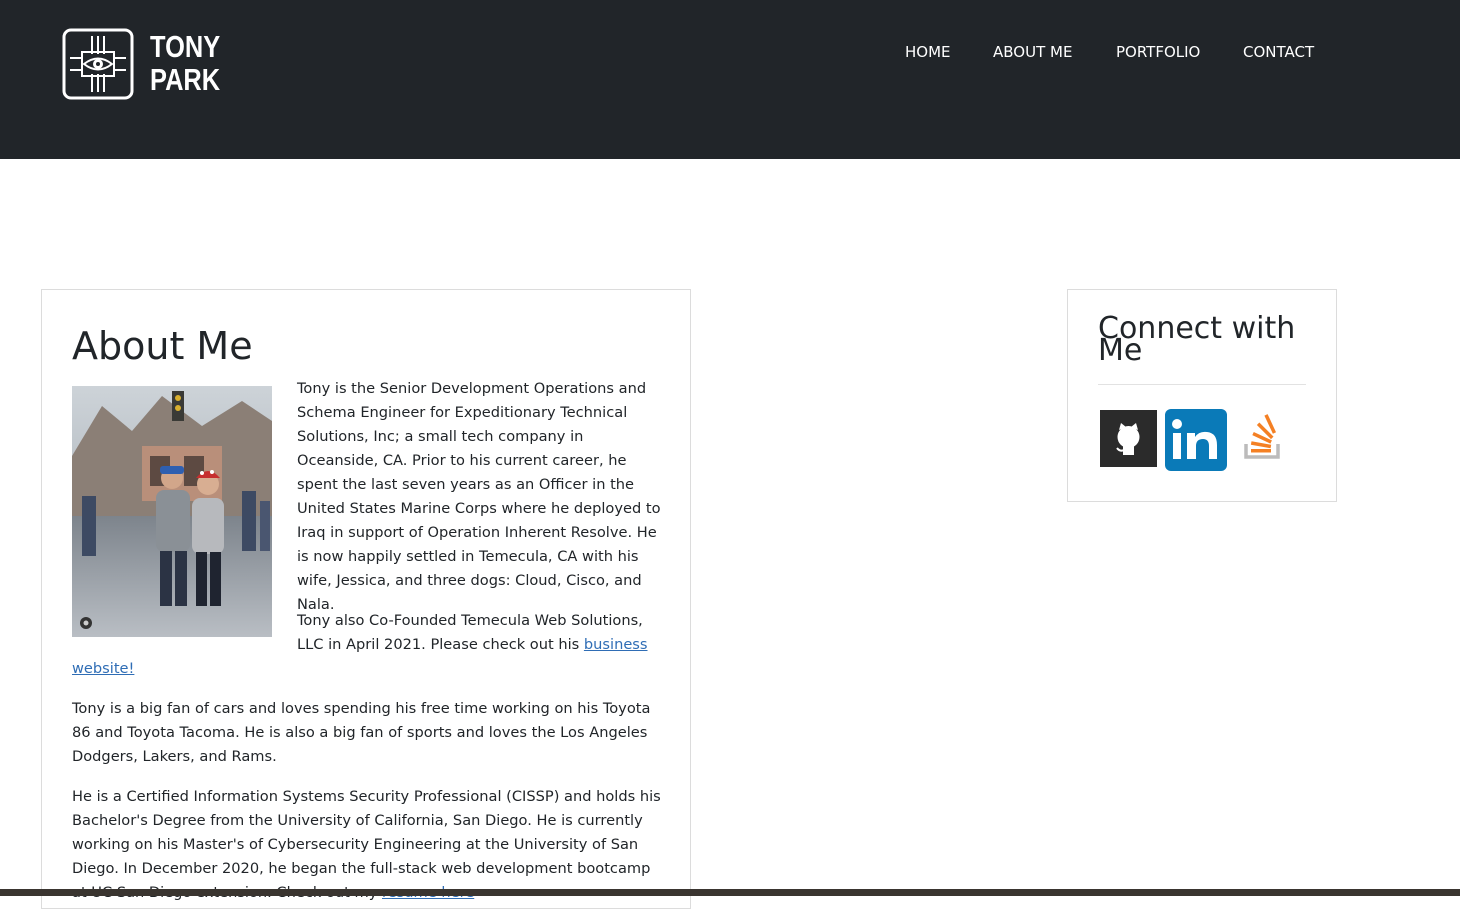 This screenshot has width=1460, height=909. What do you see at coordinates (162, 346) in the screenshot?
I see `about-title: About Me` at bounding box center [162, 346].